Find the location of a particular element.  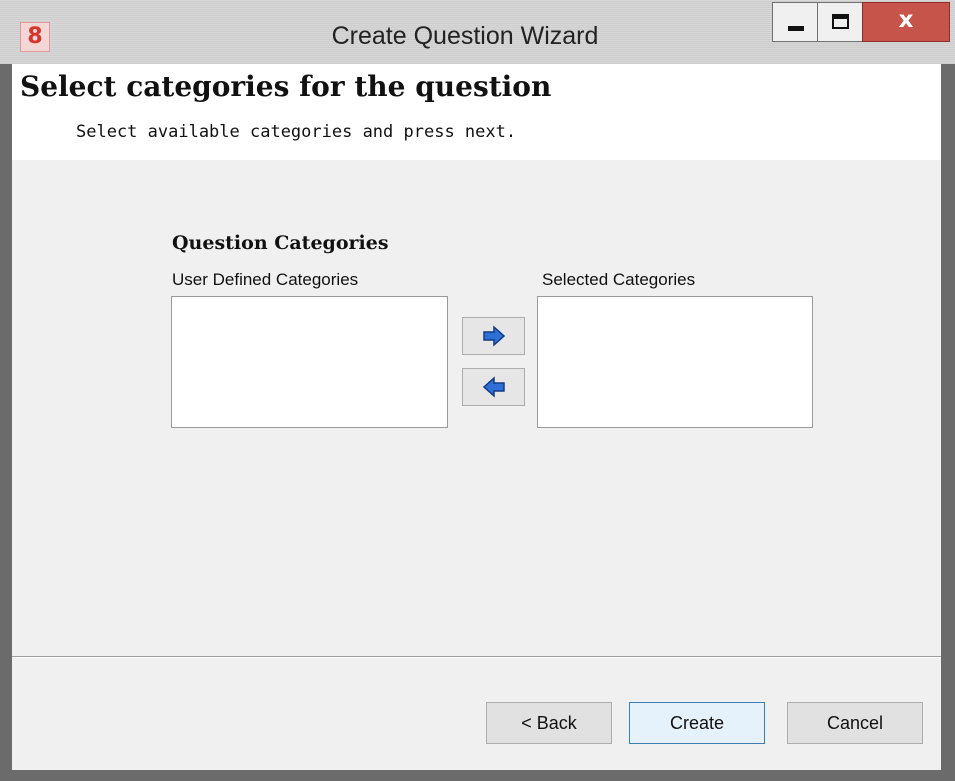

selected-categories-list is located at coordinates (675, 362).